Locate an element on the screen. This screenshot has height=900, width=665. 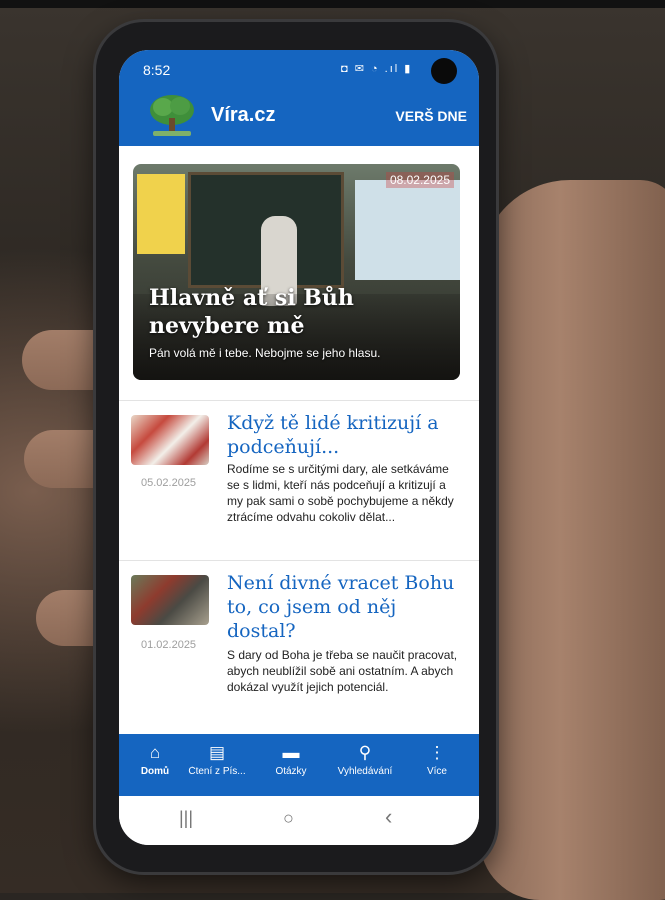
nav-label: Otázky is located at coordinates (291, 771).